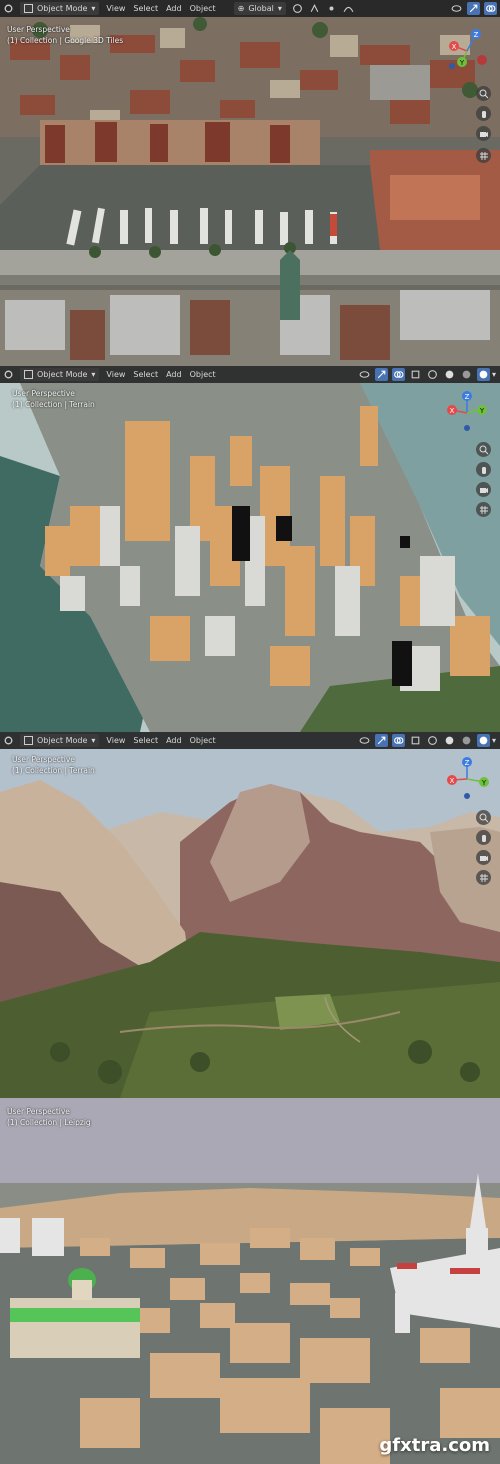 The image size is (500, 1464). What do you see at coordinates (482, 60) in the screenshot?
I see `gizmo-neg-x-axis` at bounding box center [482, 60].